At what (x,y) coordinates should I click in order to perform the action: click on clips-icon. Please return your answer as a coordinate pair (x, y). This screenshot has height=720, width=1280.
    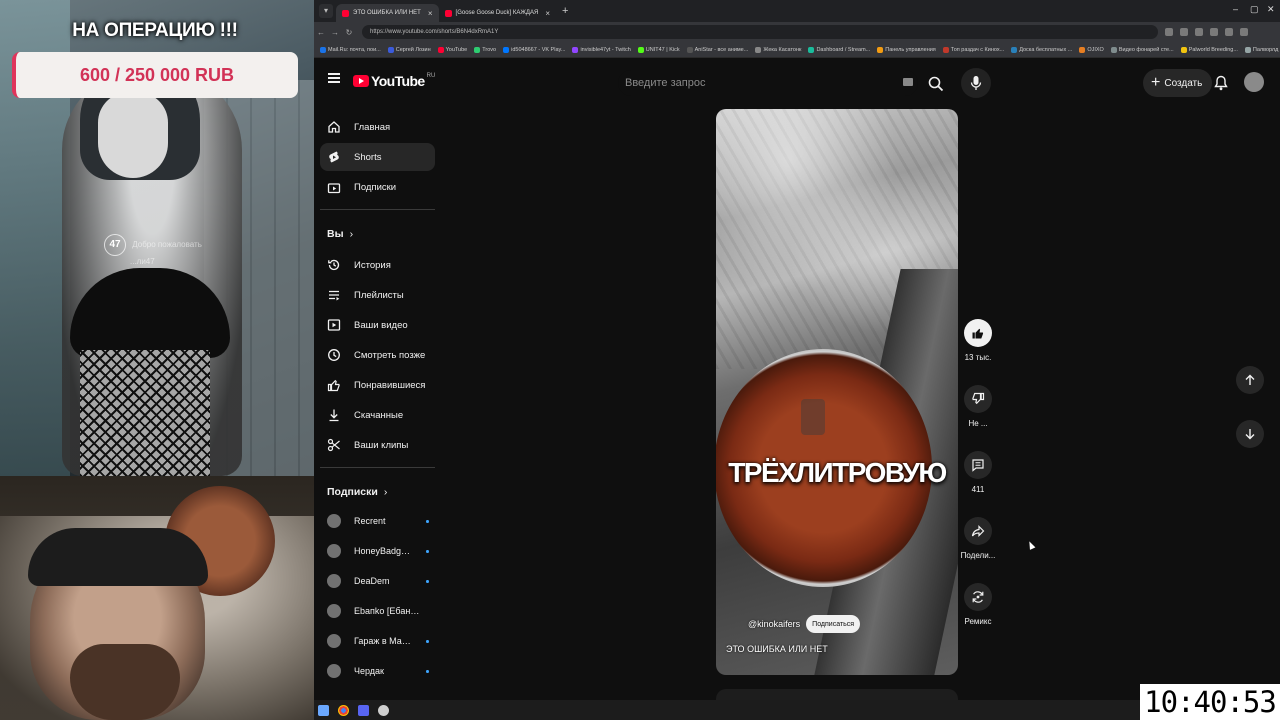
    Looking at the image, I should click on (334, 445).